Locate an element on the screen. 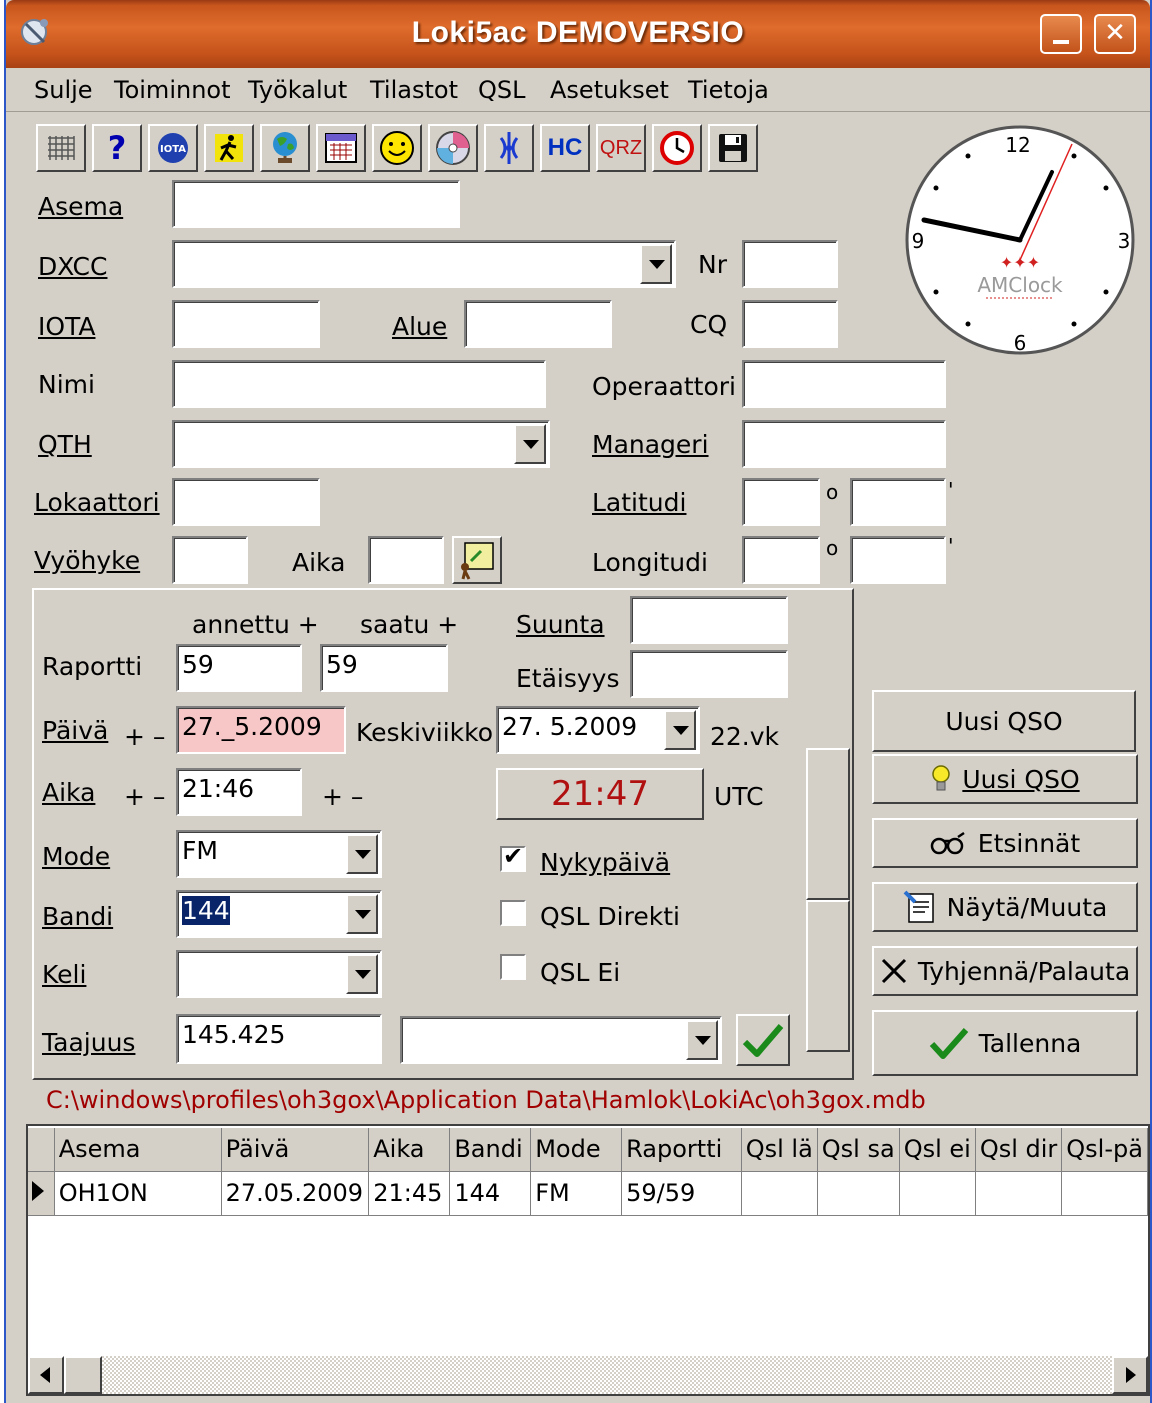 This screenshot has width=1152, height=1403. column-header: Aika is located at coordinates (409, 1149).